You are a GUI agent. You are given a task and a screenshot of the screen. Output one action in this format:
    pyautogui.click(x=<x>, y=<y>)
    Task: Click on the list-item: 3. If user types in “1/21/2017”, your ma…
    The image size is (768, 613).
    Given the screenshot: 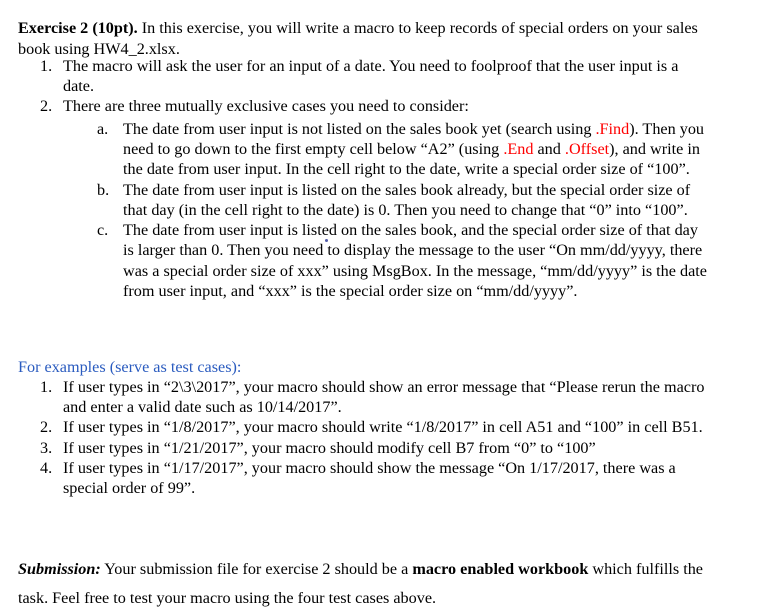 What is the action you would take?
    pyautogui.click(x=376, y=448)
    